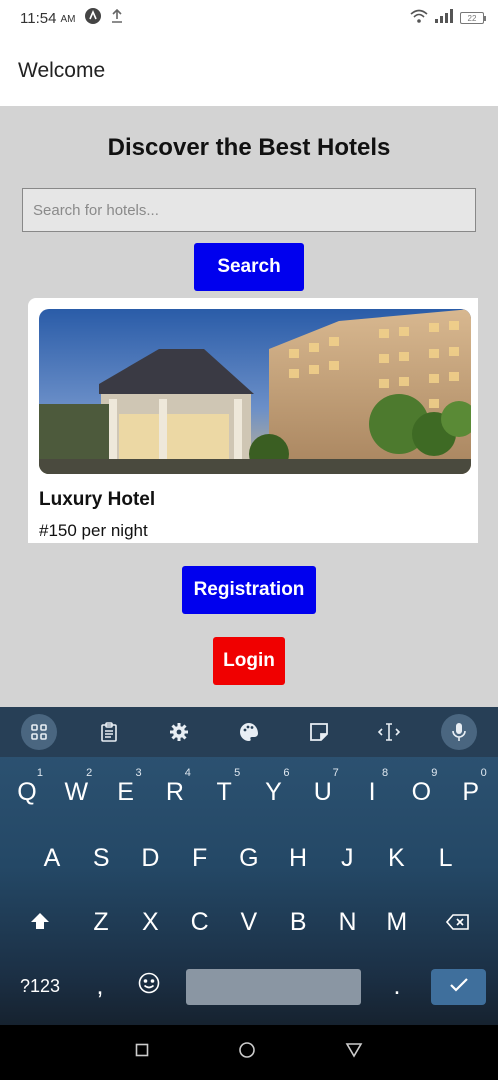 The image size is (498, 1080). I want to click on key-label: Q, so click(27, 791).